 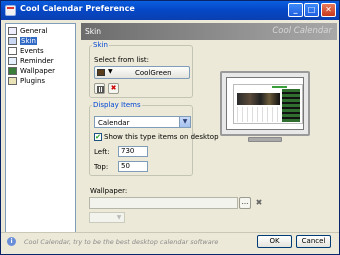 What do you see at coordinates (291, 105) in the screenshot?
I see `preview-side-panel` at bounding box center [291, 105].